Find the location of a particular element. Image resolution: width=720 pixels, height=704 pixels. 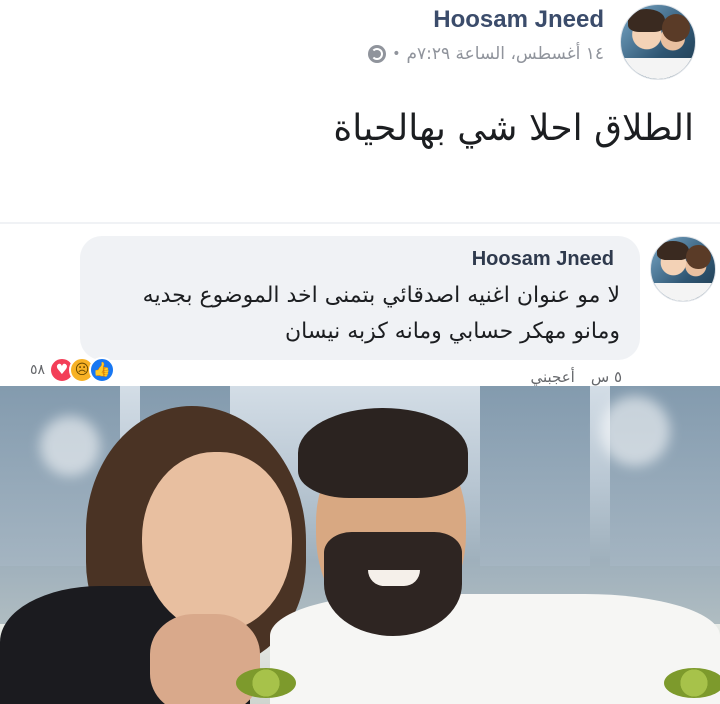

divider is located at coordinates (360, 223).